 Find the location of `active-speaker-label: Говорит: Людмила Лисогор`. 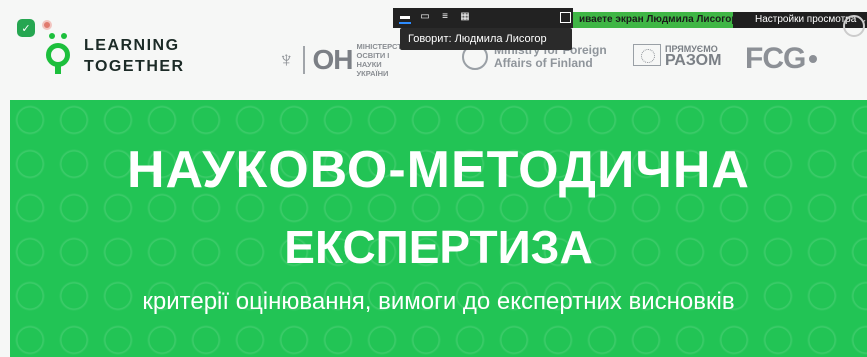

active-speaker-label: Говорит: Людмила Лисогор is located at coordinates (486, 39).